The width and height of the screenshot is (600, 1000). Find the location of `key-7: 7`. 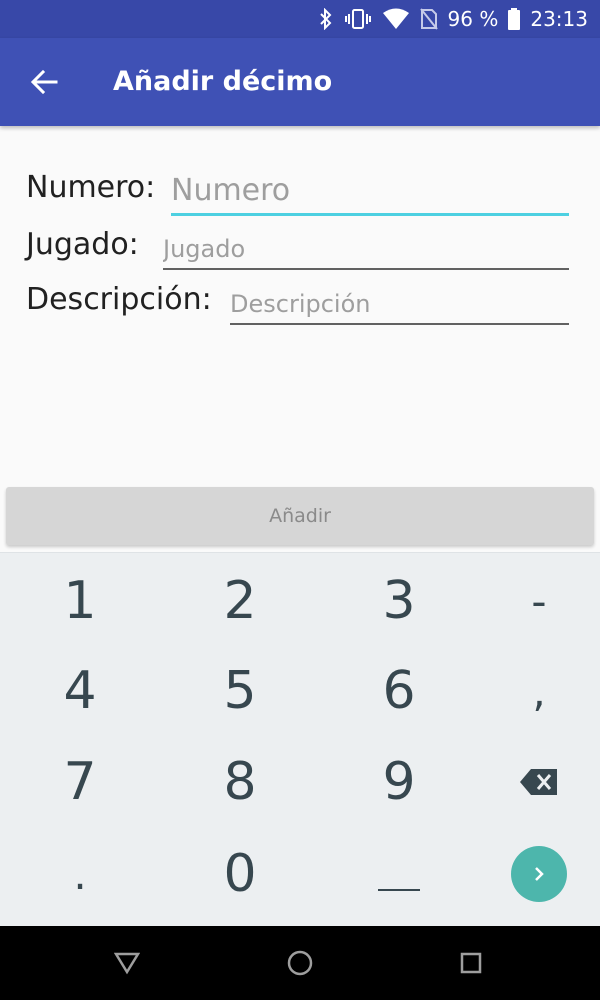

key-7: 7 is located at coordinates (80, 782).